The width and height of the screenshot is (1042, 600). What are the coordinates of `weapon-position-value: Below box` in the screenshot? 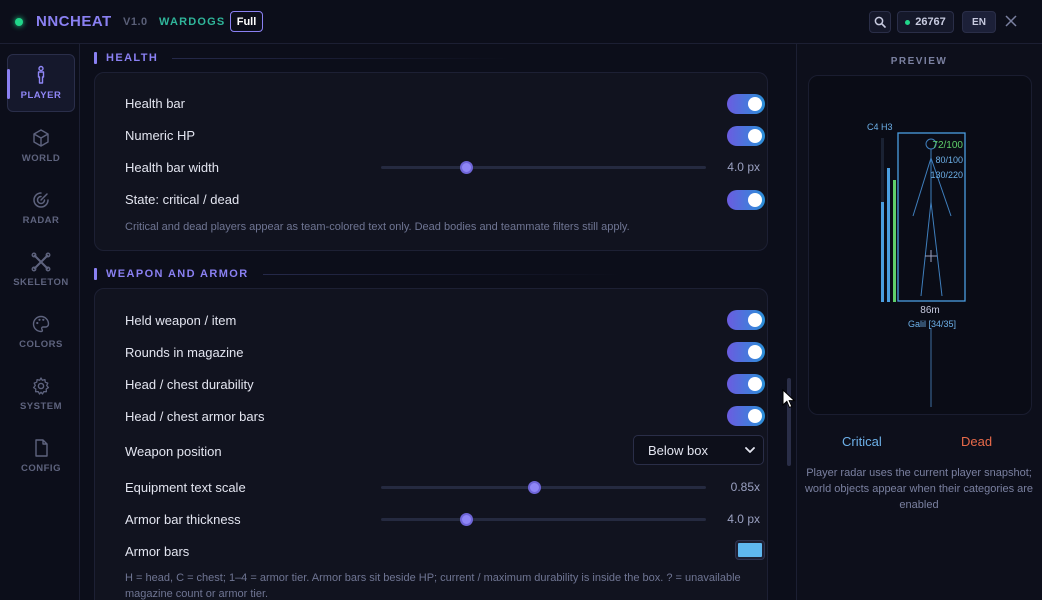 It's located at (678, 450).